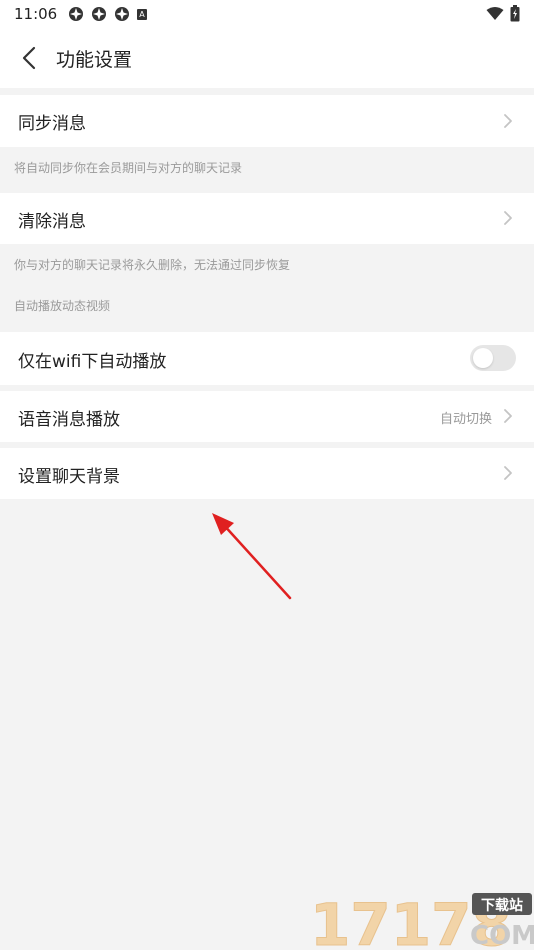  I want to click on wifi-autoplay-toggle, so click(493, 358).